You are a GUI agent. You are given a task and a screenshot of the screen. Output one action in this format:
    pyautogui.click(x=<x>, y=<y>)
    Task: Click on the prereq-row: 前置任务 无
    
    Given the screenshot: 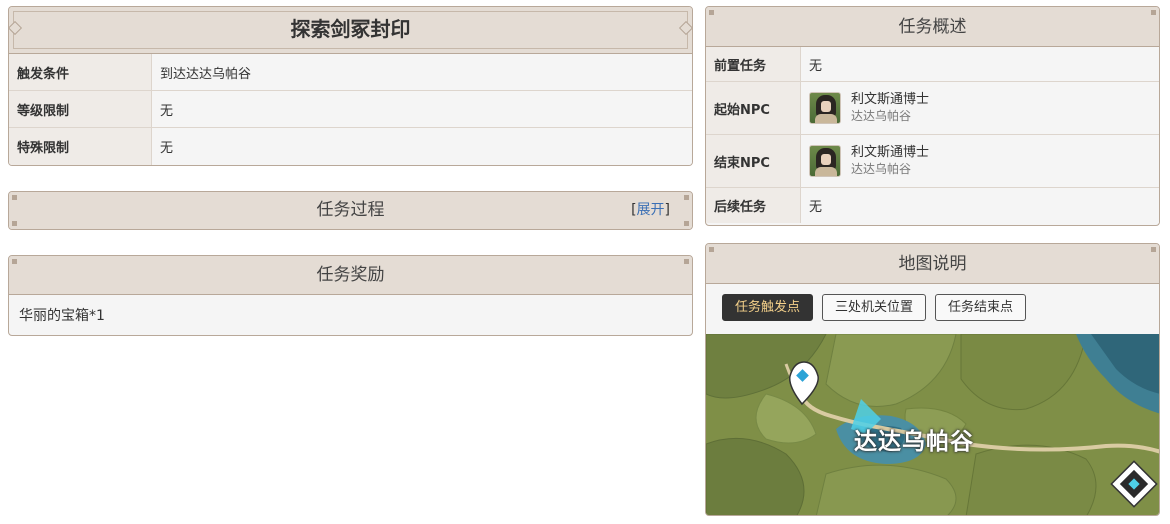 What is the action you would take?
    pyautogui.click(x=932, y=64)
    